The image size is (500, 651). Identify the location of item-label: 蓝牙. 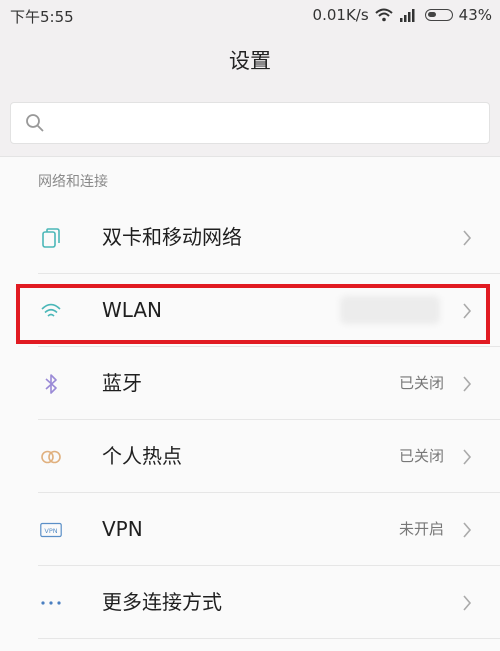
(122, 383).